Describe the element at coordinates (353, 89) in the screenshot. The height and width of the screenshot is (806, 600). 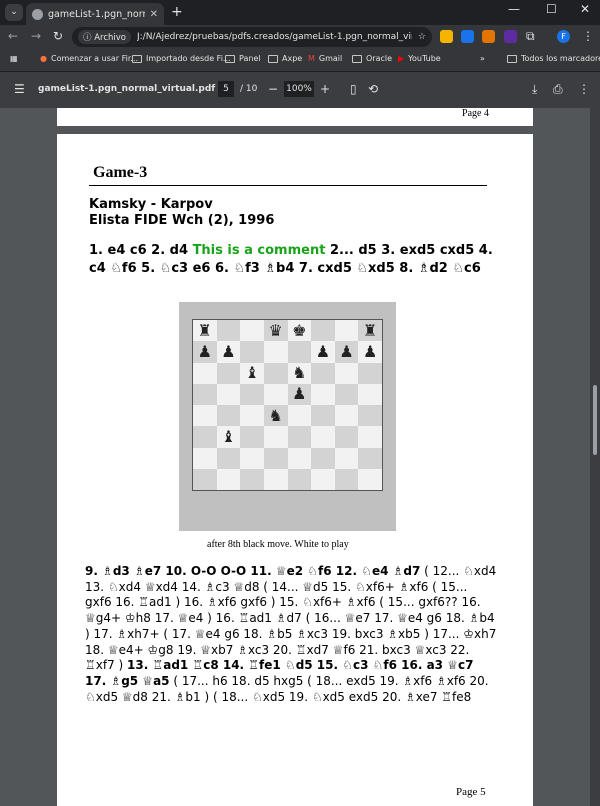
I see `fit-page-icon: ▯` at that location.